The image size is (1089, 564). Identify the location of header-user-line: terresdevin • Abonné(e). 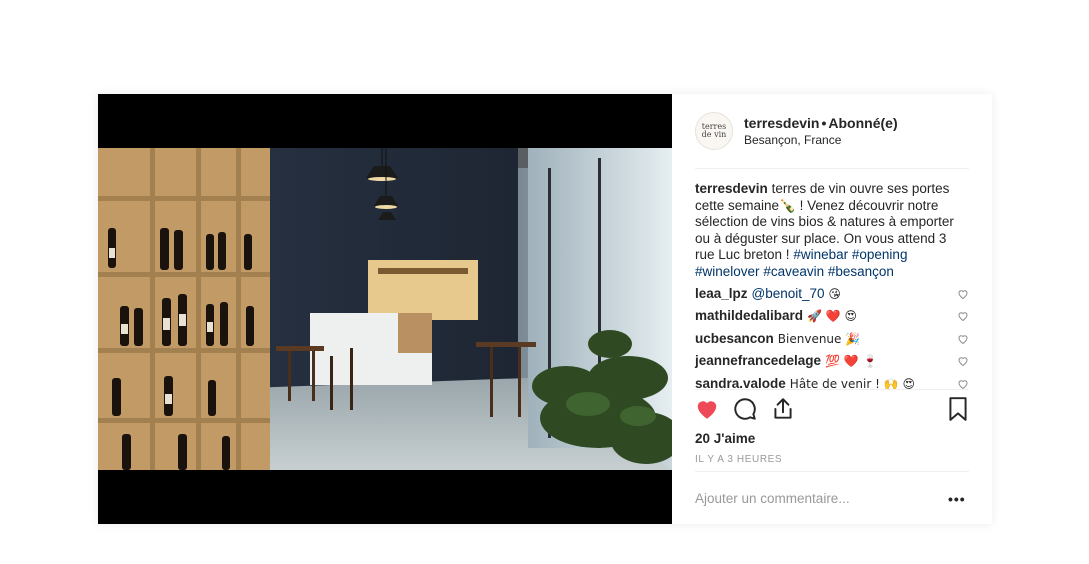
(821, 123).